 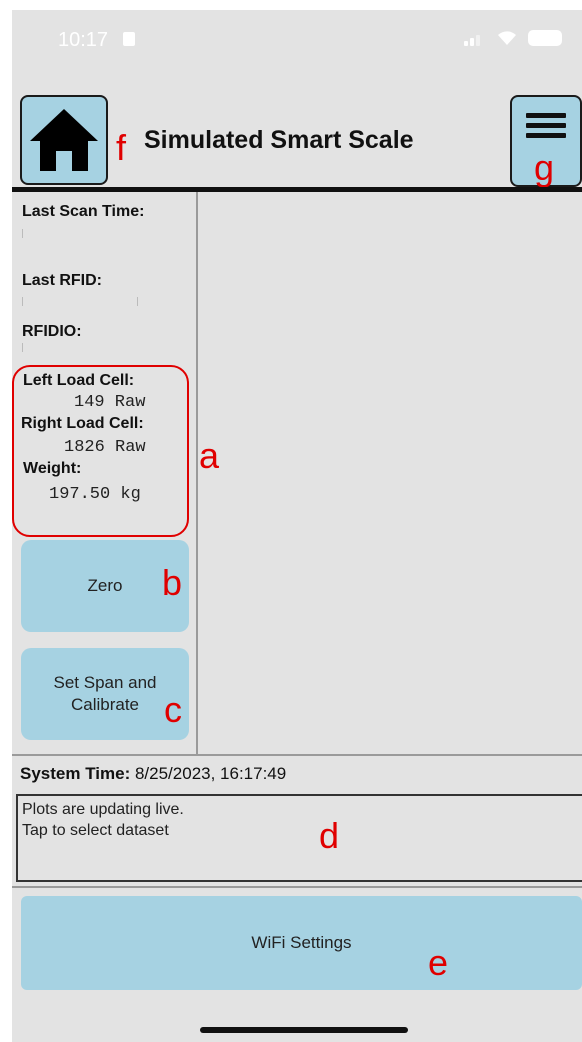 I want to click on signal-icon, so click(x=474, y=39).